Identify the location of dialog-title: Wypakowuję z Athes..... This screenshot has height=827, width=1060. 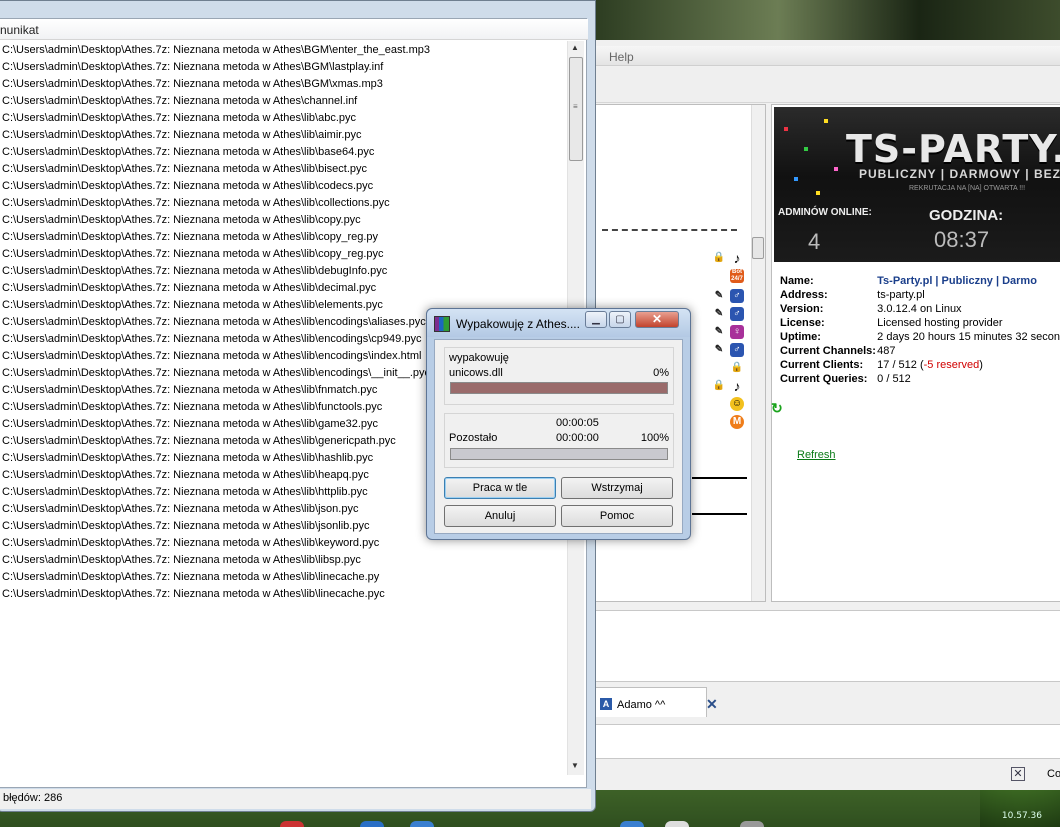
(518, 324).